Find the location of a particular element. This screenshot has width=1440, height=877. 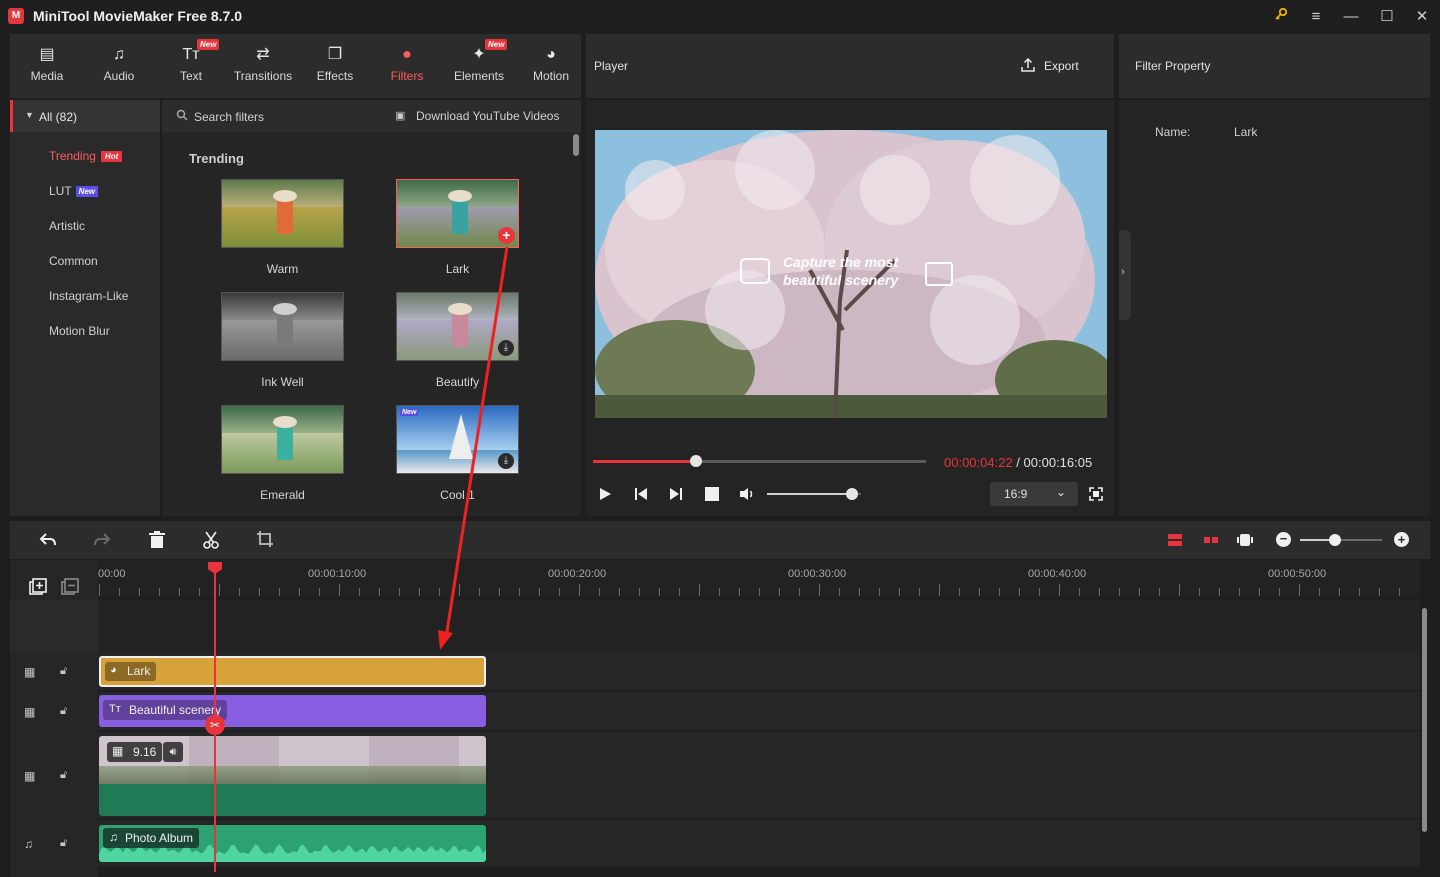

annotation-arrow is located at coordinates (473, 448).